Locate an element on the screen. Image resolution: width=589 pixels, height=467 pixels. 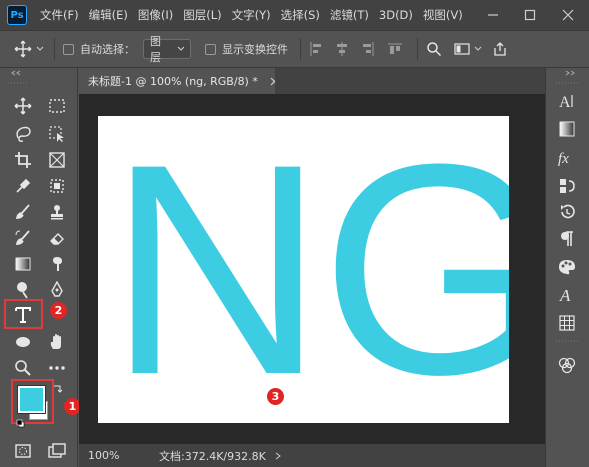
eyedropper-tool is located at coordinates (23, 186).